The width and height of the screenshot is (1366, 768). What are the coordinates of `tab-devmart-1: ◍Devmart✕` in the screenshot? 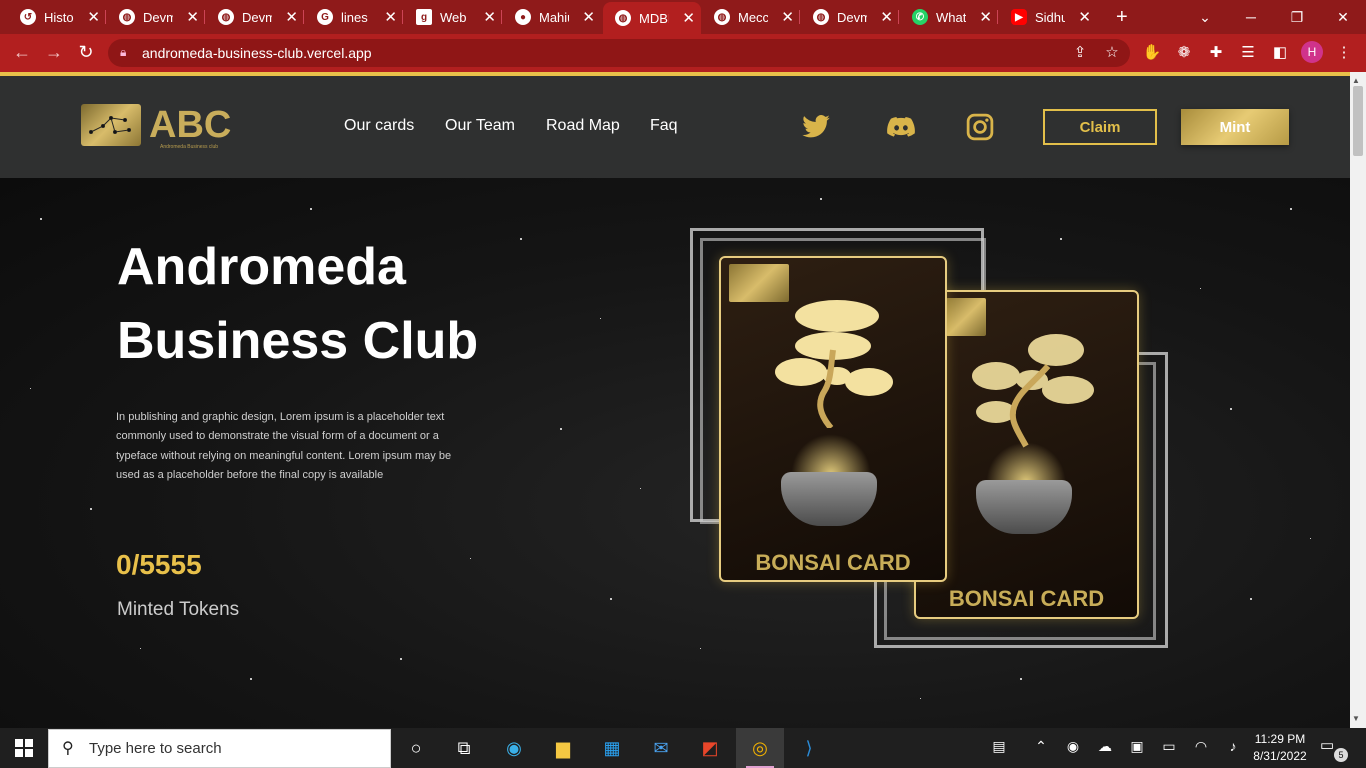 It's located at (156, 17).